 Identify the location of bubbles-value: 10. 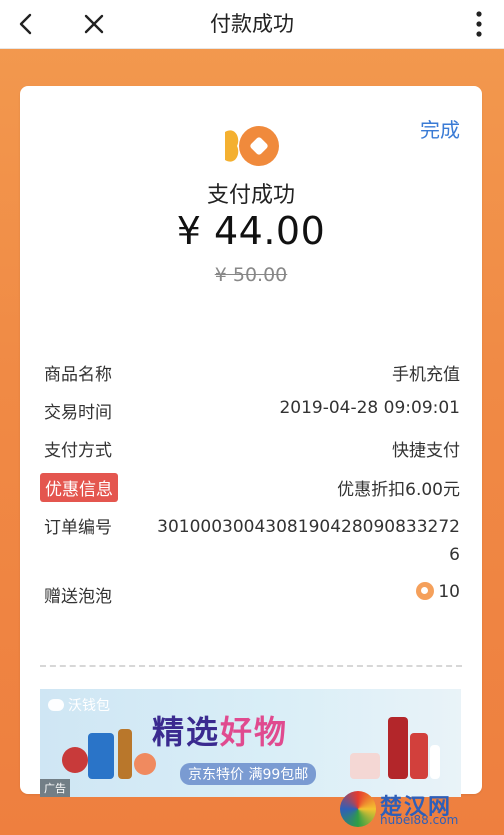
(438, 592).